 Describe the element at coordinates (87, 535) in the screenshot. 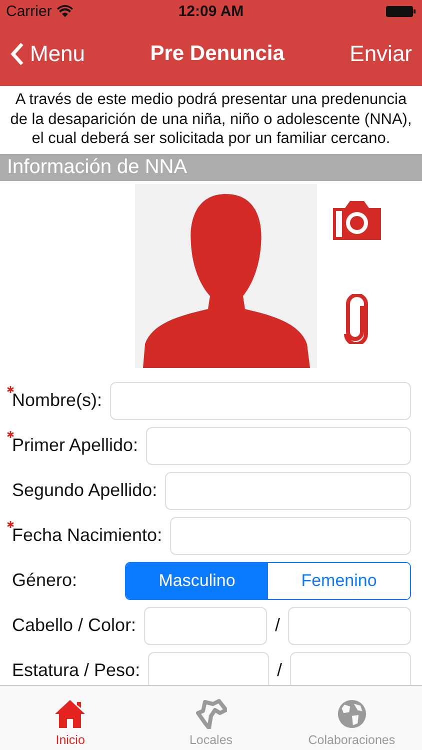

I see `field-label: Fecha Nacimiento:` at that location.